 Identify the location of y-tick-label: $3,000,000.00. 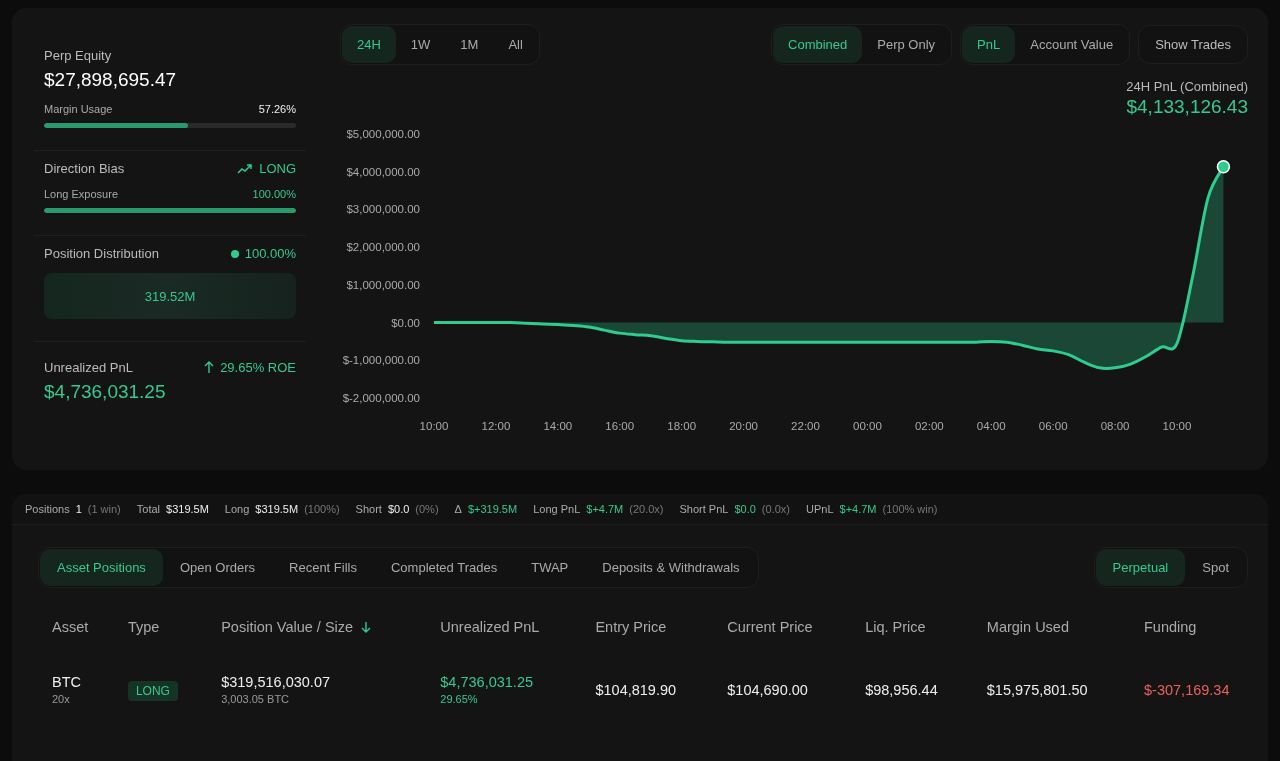
(383, 209).